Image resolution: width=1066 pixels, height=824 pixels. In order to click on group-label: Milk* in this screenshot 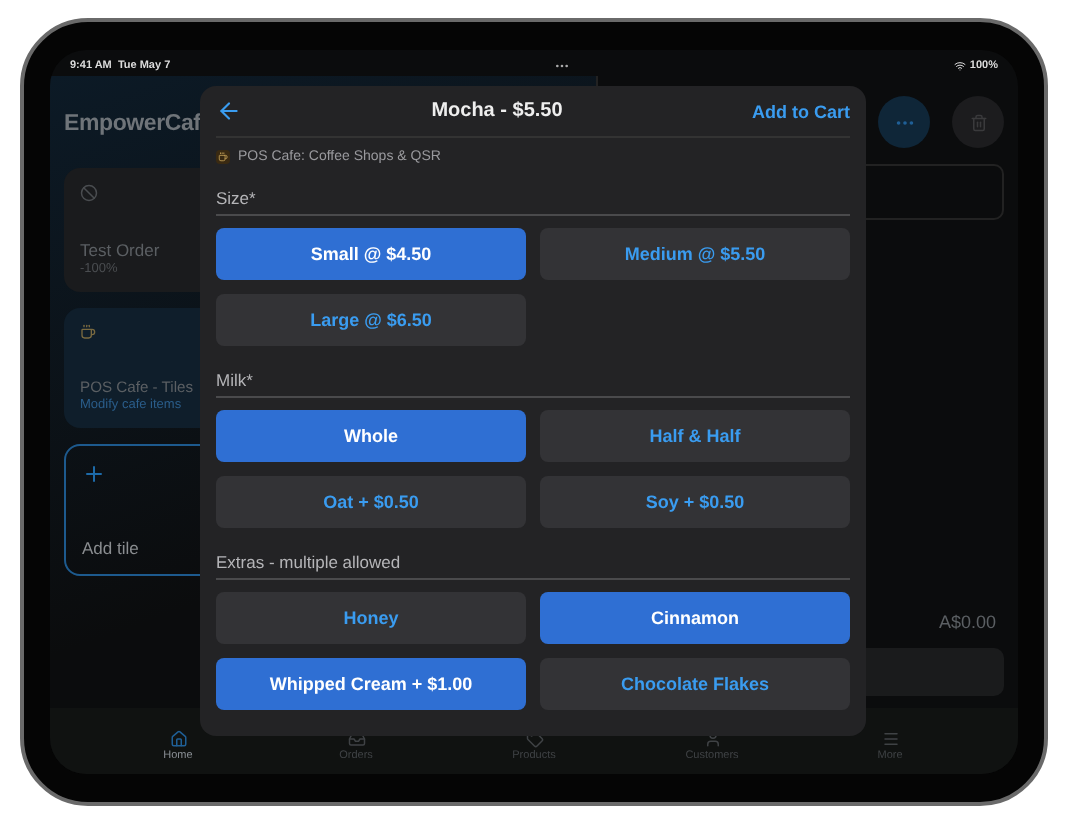, I will do `click(533, 372)`.